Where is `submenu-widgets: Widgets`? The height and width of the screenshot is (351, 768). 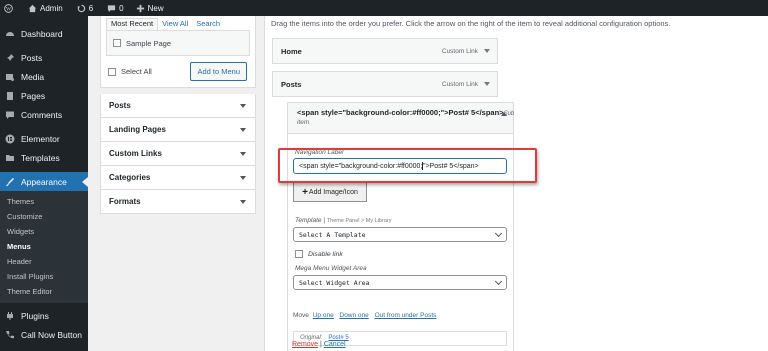
submenu-widgets: Widgets is located at coordinates (44, 231).